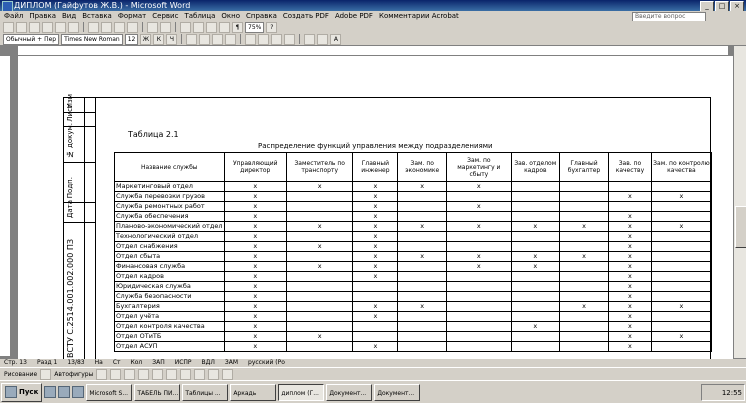 This screenshot has height=403, width=746. I want to click on italic-icon: К, so click(159, 39).